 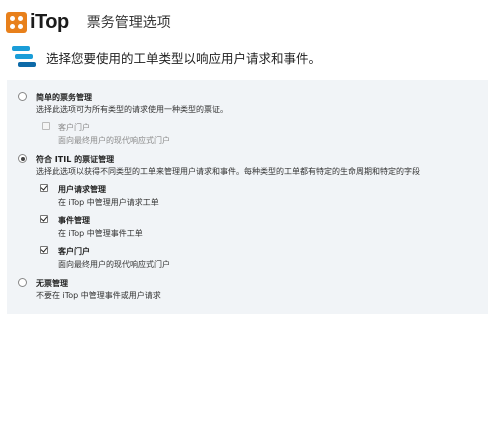 I want to click on incident-checkbox, so click(x=44, y=219).